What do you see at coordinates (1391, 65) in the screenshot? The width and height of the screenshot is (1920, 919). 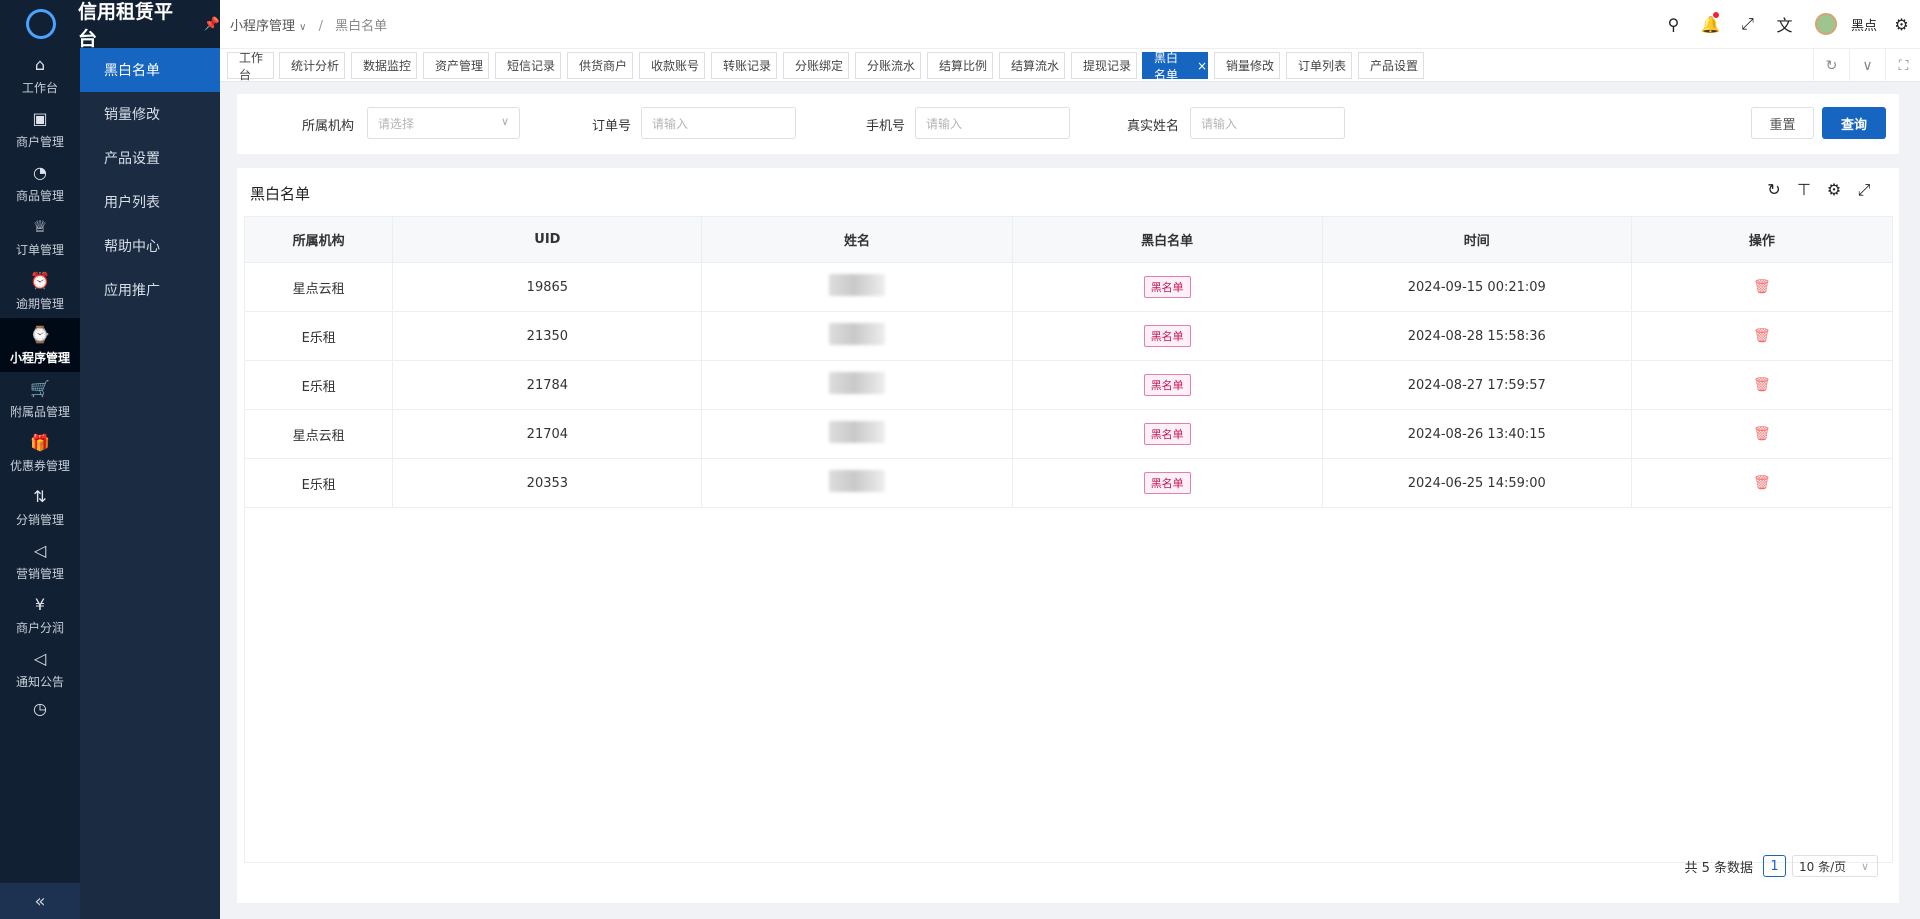 I see `tab-item: 产品设置` at bounding box center [1391, 65].